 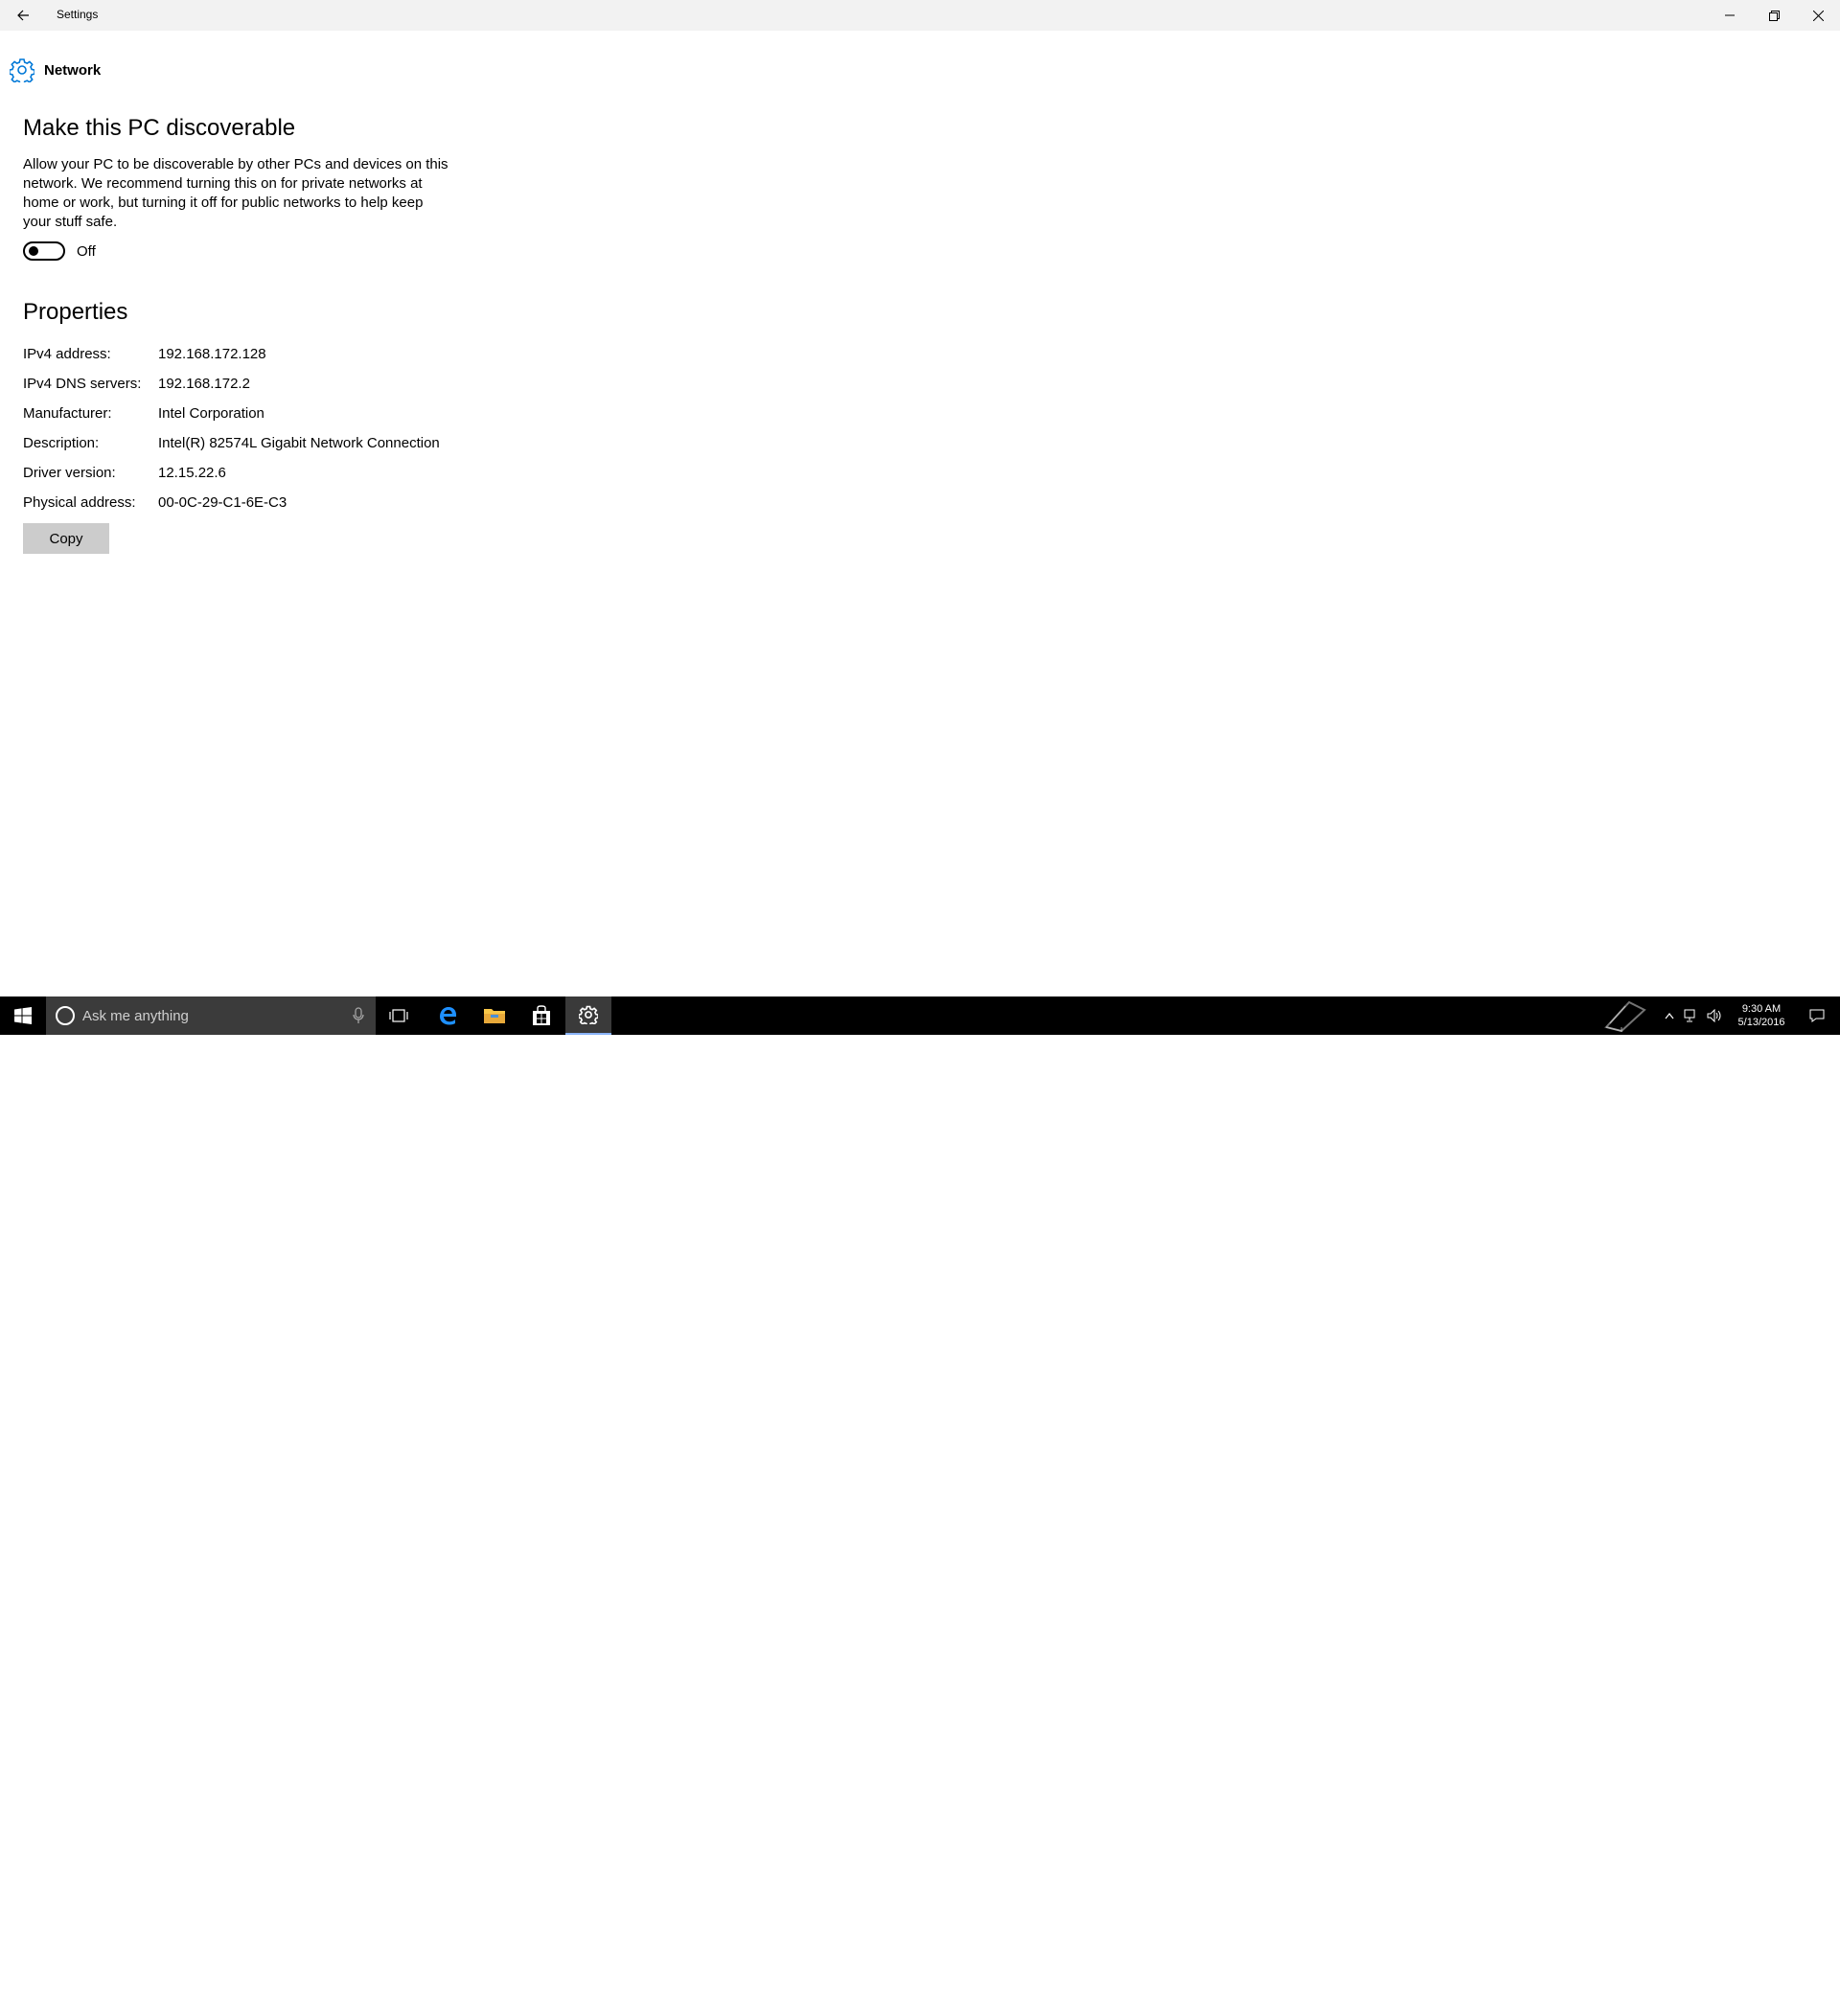 I want to click on clock-time: 9:30 AM, so click(x=1761, y=1009).